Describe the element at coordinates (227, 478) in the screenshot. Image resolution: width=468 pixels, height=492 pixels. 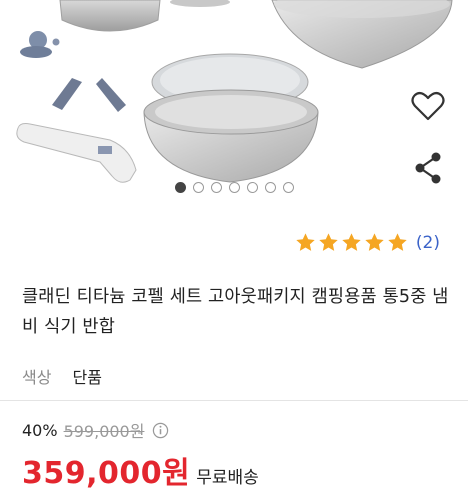
I see `shipping-info: 무료배송` at that location.